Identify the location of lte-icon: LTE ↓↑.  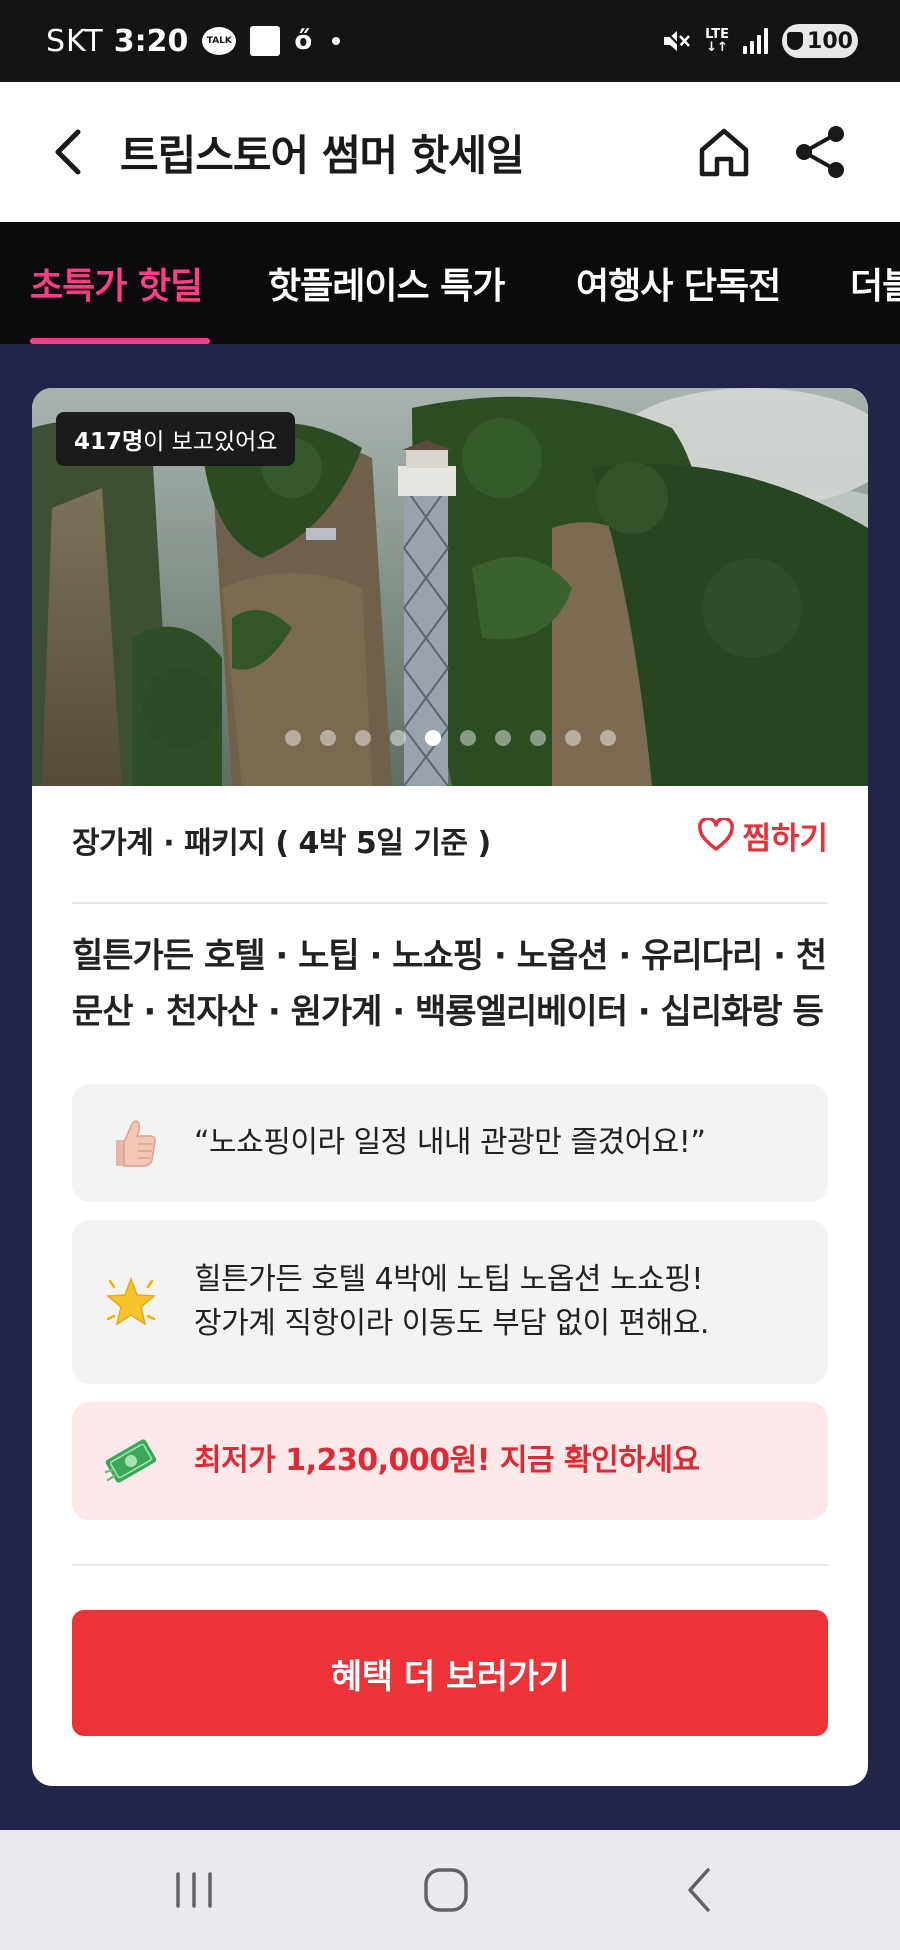
(717, 41).